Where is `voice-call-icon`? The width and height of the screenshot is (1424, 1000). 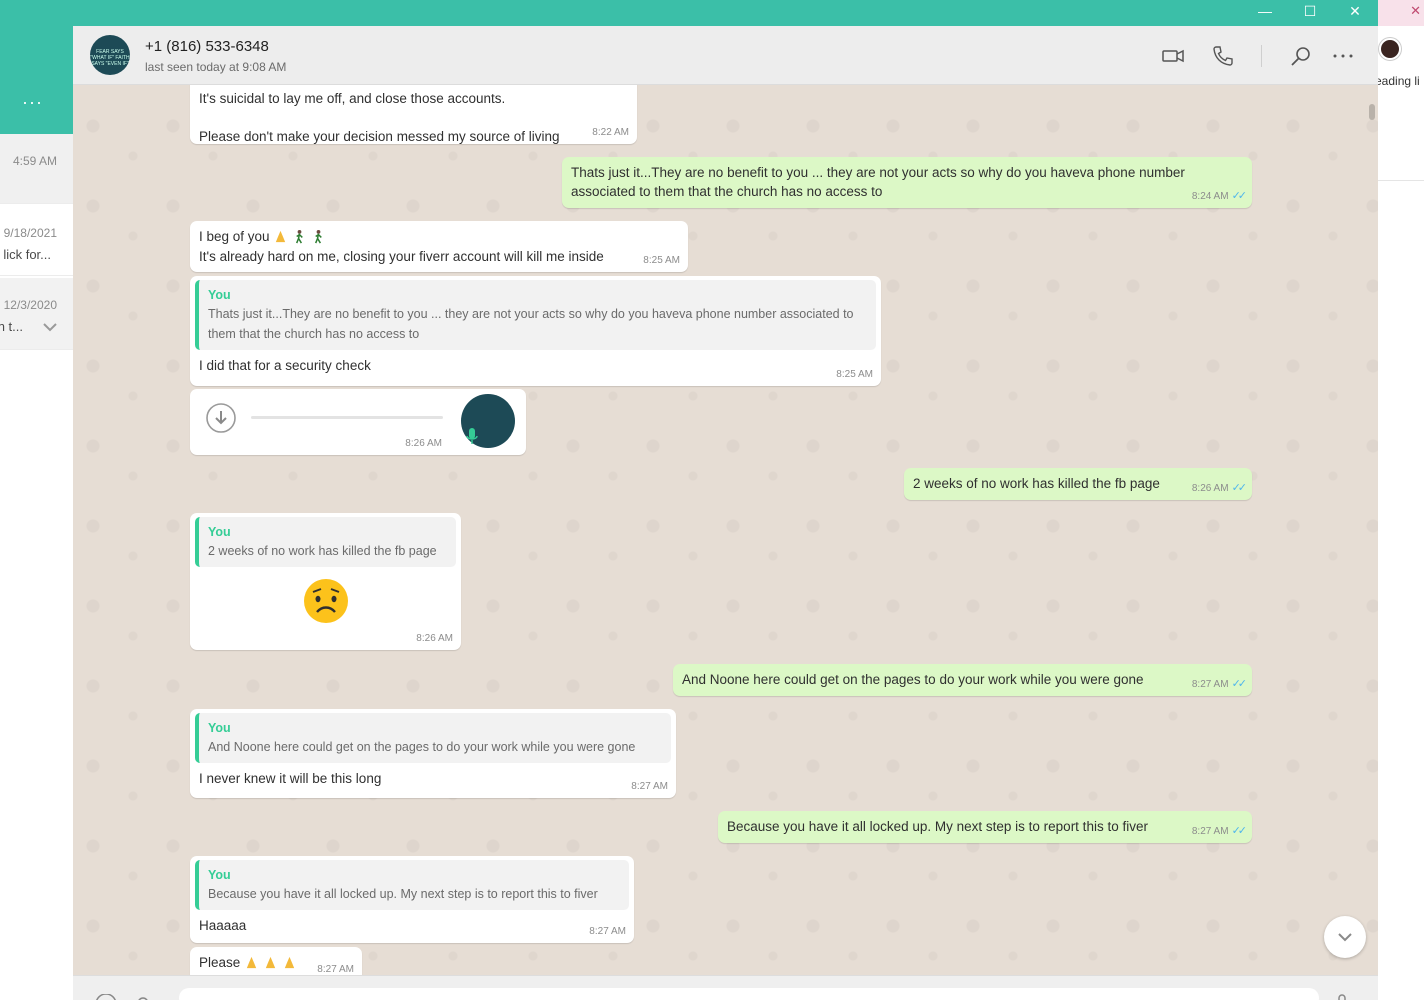 voice-call-icon is located at coordinates (1223, 56).